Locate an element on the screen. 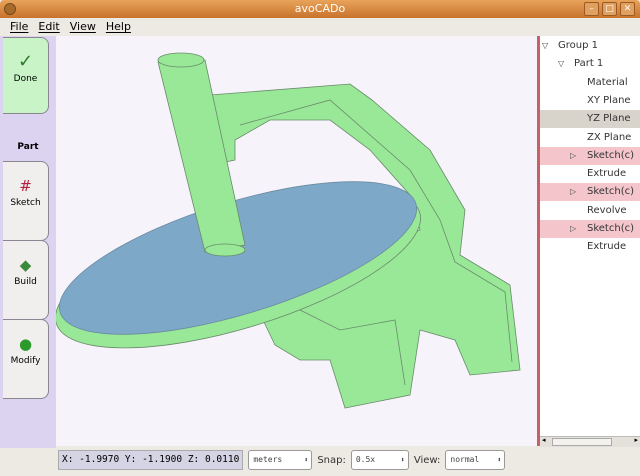  title-bar: avoCADo – □ ✕ is located at coordinates (320, 9).